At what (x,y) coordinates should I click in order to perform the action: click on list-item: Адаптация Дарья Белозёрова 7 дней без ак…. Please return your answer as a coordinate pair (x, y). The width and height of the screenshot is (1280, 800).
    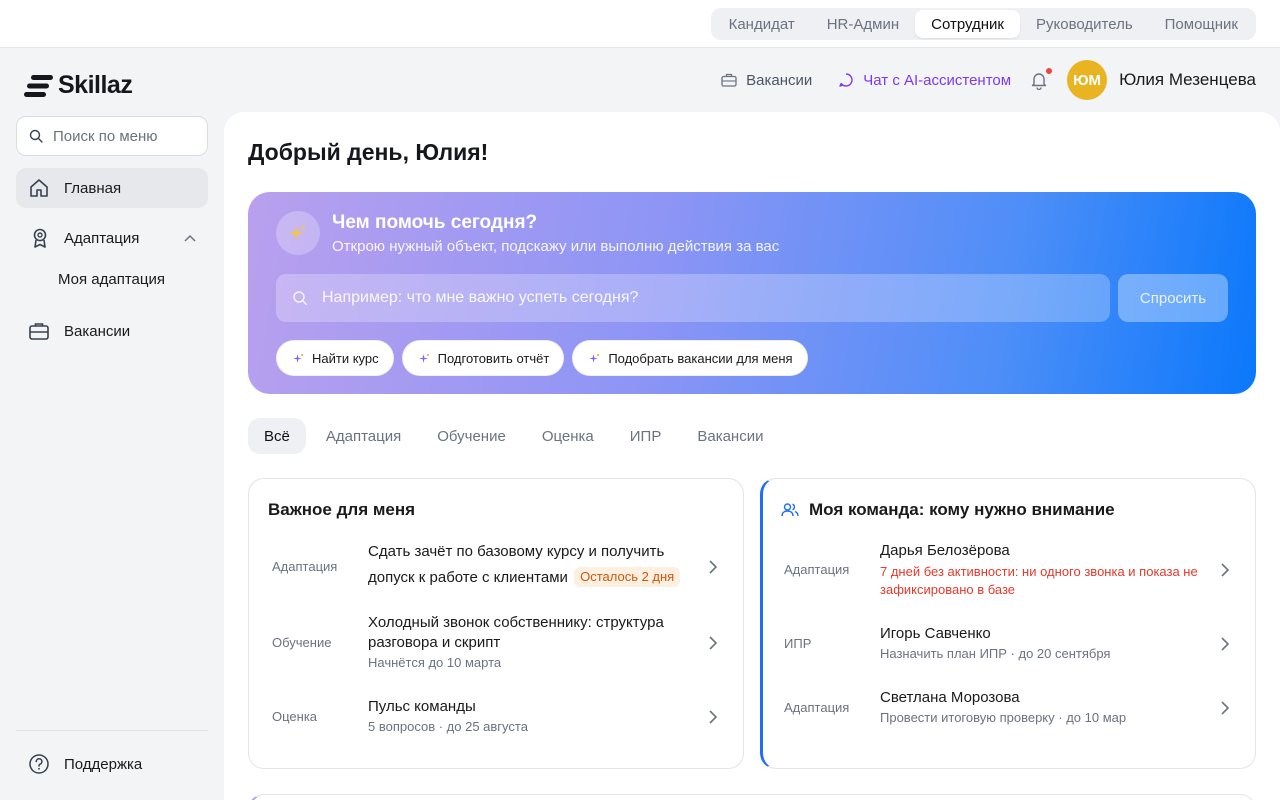
    Looking at the image, I should click on (1009, 571).